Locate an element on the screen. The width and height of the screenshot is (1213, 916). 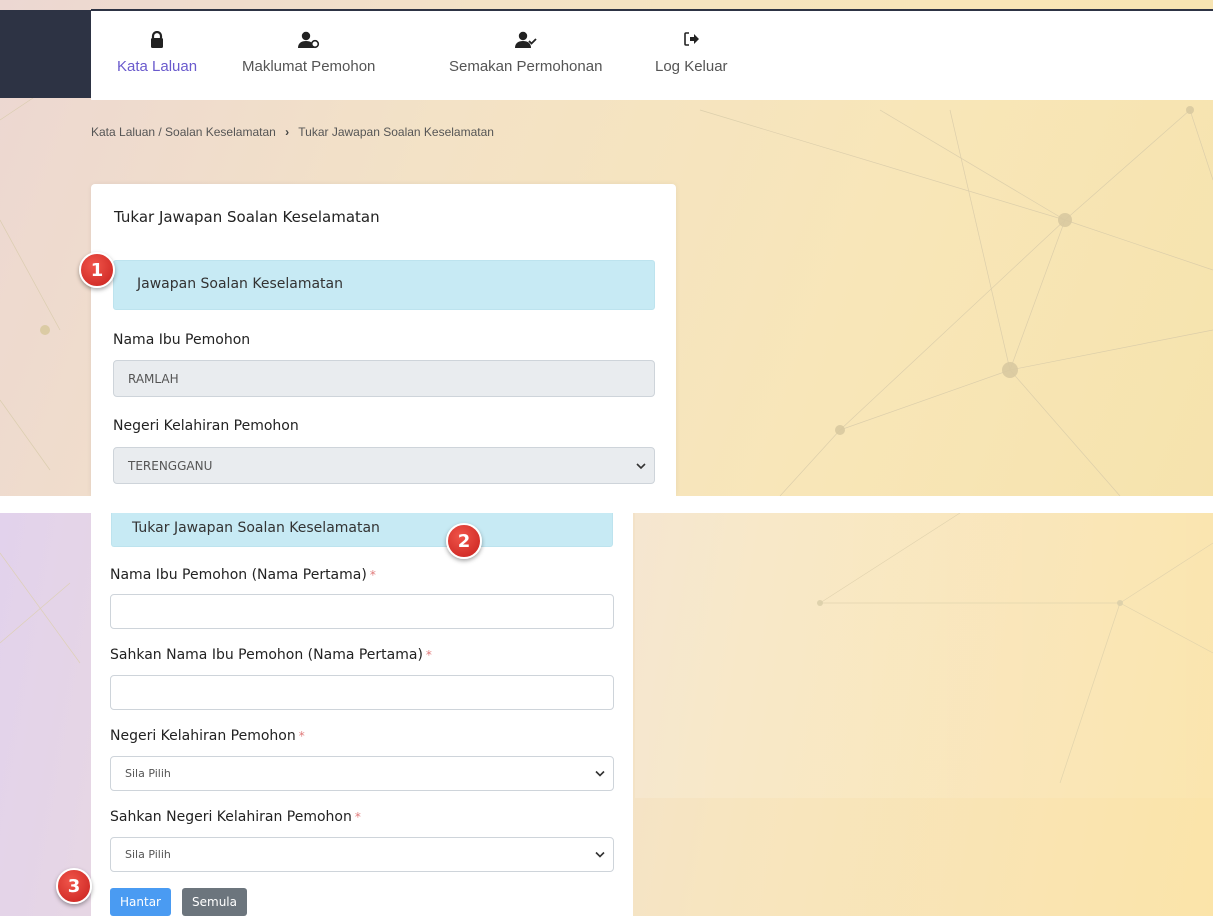
dark-sidebar-strip is located at coordinates (45, 54).